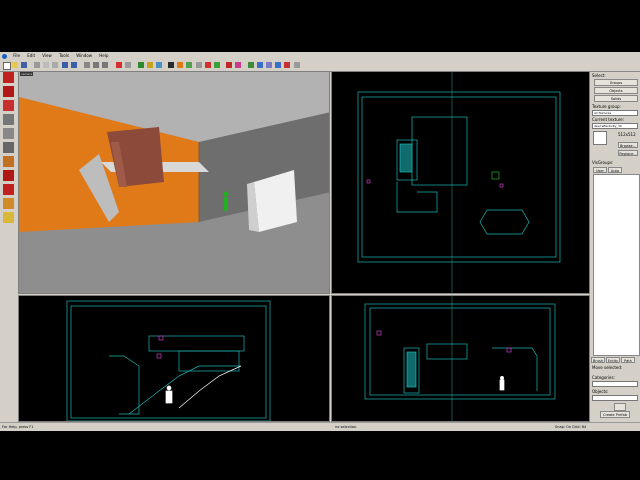 This screenshot has width=640, height=480. I want to click on paste-icon, so click(55, 65).